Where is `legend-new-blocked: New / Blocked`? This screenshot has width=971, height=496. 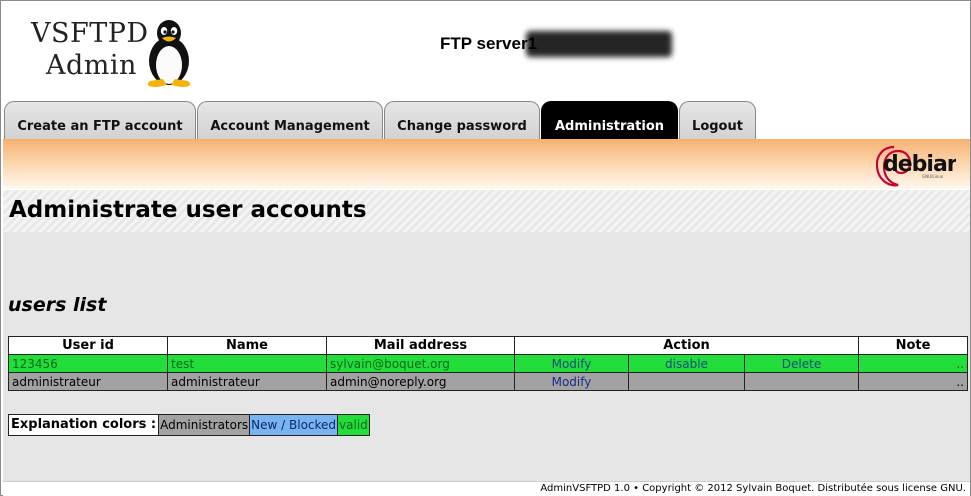
legend-new-blocked: New / Blocked is located at coordinates (293, 425).